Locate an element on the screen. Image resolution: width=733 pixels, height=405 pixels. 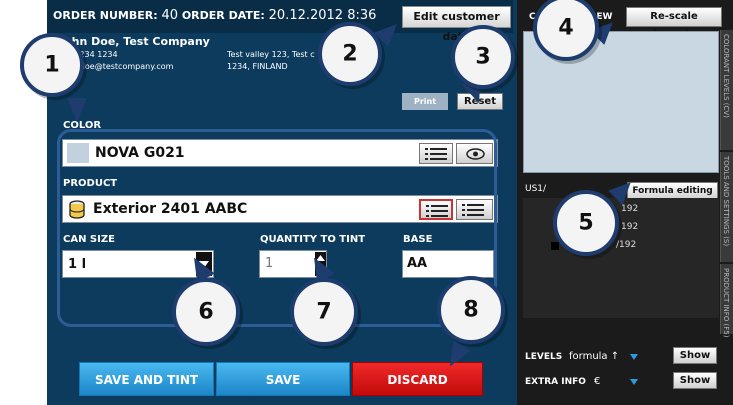
callout-number: 7 is located at coordinates (324, 312).